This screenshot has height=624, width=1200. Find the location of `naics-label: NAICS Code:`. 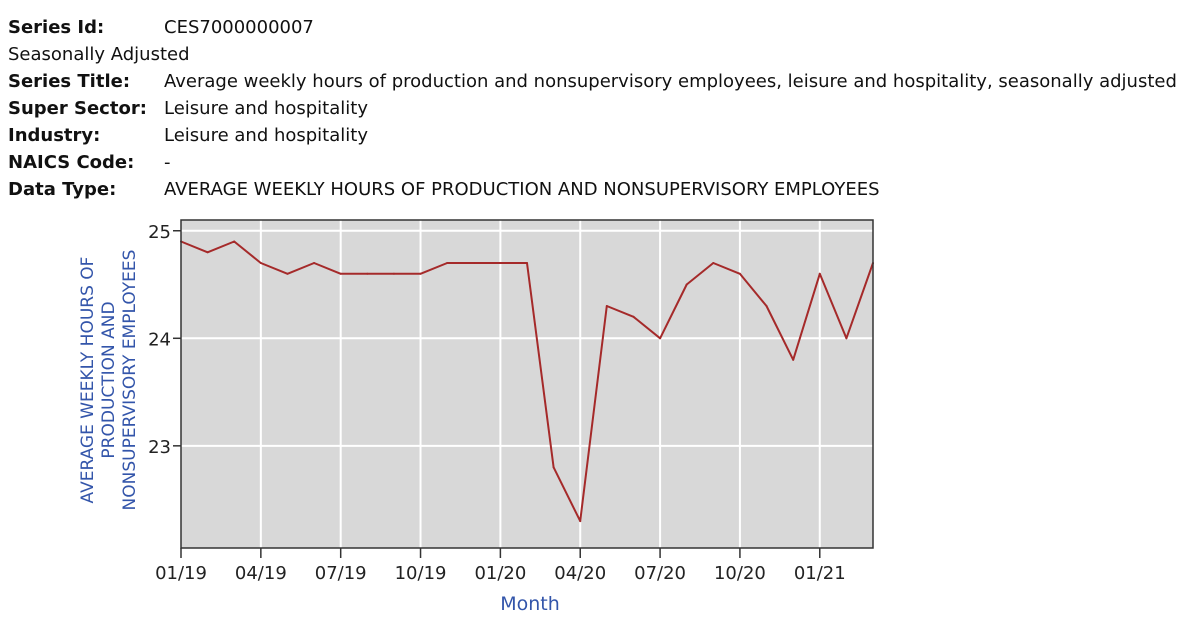

naics-label: NAICS Code: is located at coordinates (71, 162).